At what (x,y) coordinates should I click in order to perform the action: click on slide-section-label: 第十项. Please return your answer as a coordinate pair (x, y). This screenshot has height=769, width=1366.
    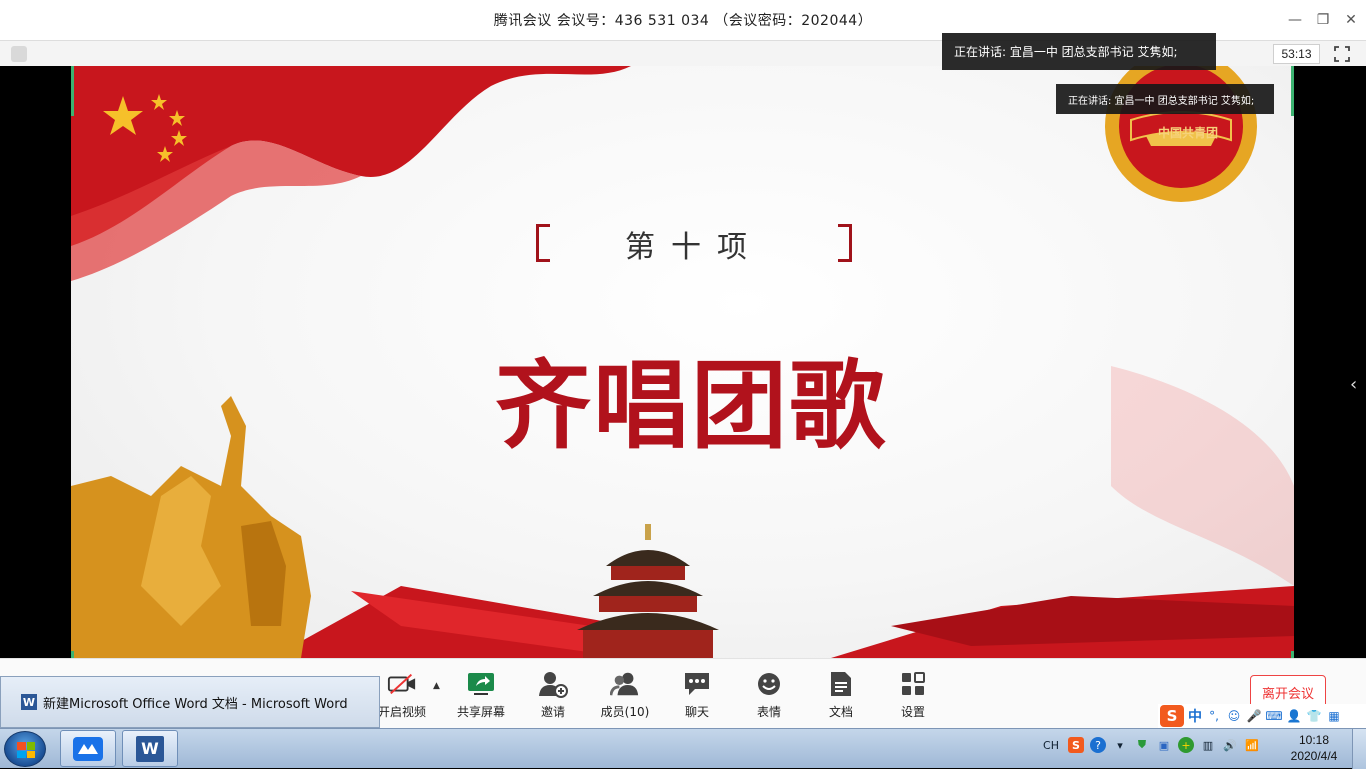
    Looking at the image, I should click on (694, 244).